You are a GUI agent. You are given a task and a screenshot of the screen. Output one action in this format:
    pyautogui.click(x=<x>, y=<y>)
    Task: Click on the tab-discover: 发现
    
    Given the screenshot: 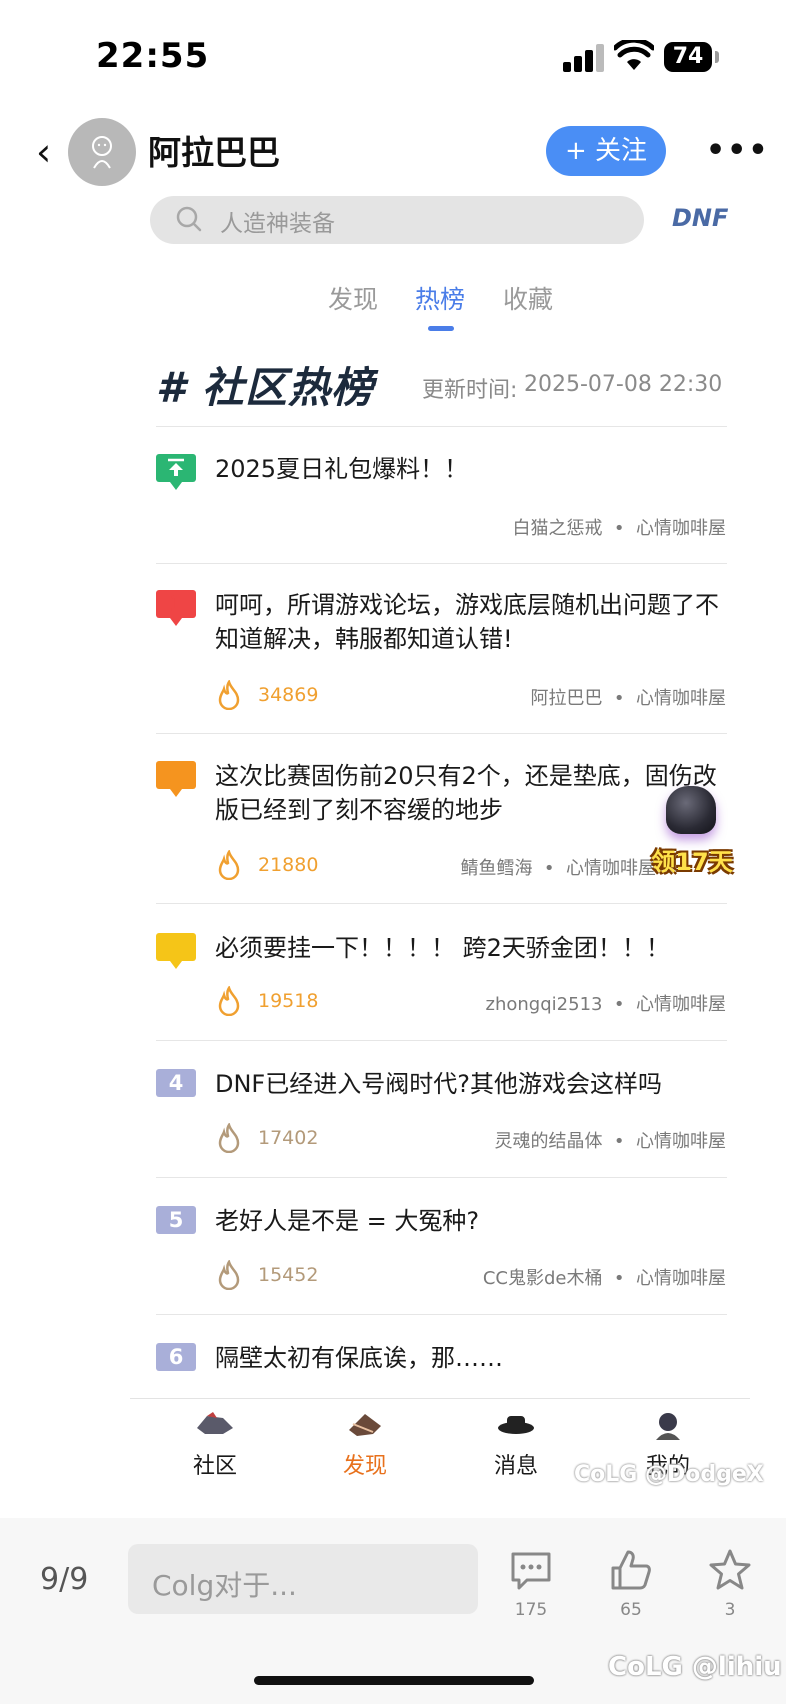 What is the action you would take?
    pyautogui.click(x=353, y=298)
    